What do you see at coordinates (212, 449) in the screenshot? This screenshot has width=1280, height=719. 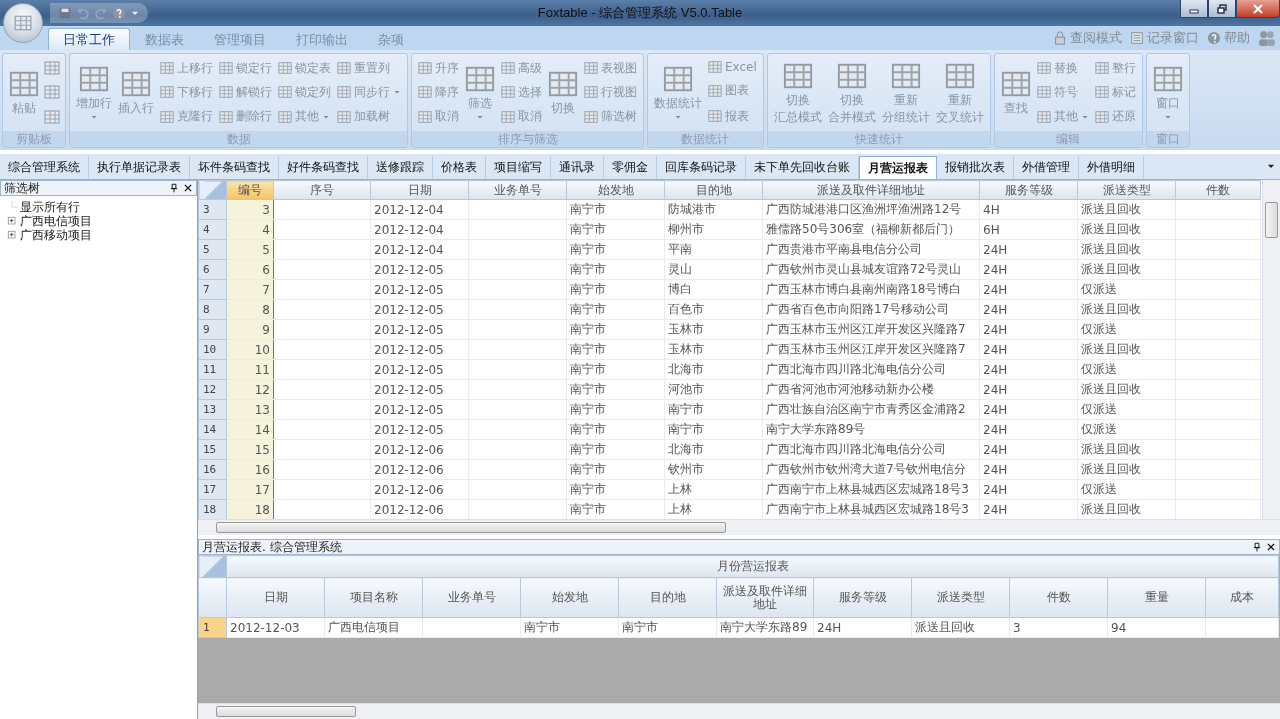 I see `row-header: 15` at bounding box center [212, 449].